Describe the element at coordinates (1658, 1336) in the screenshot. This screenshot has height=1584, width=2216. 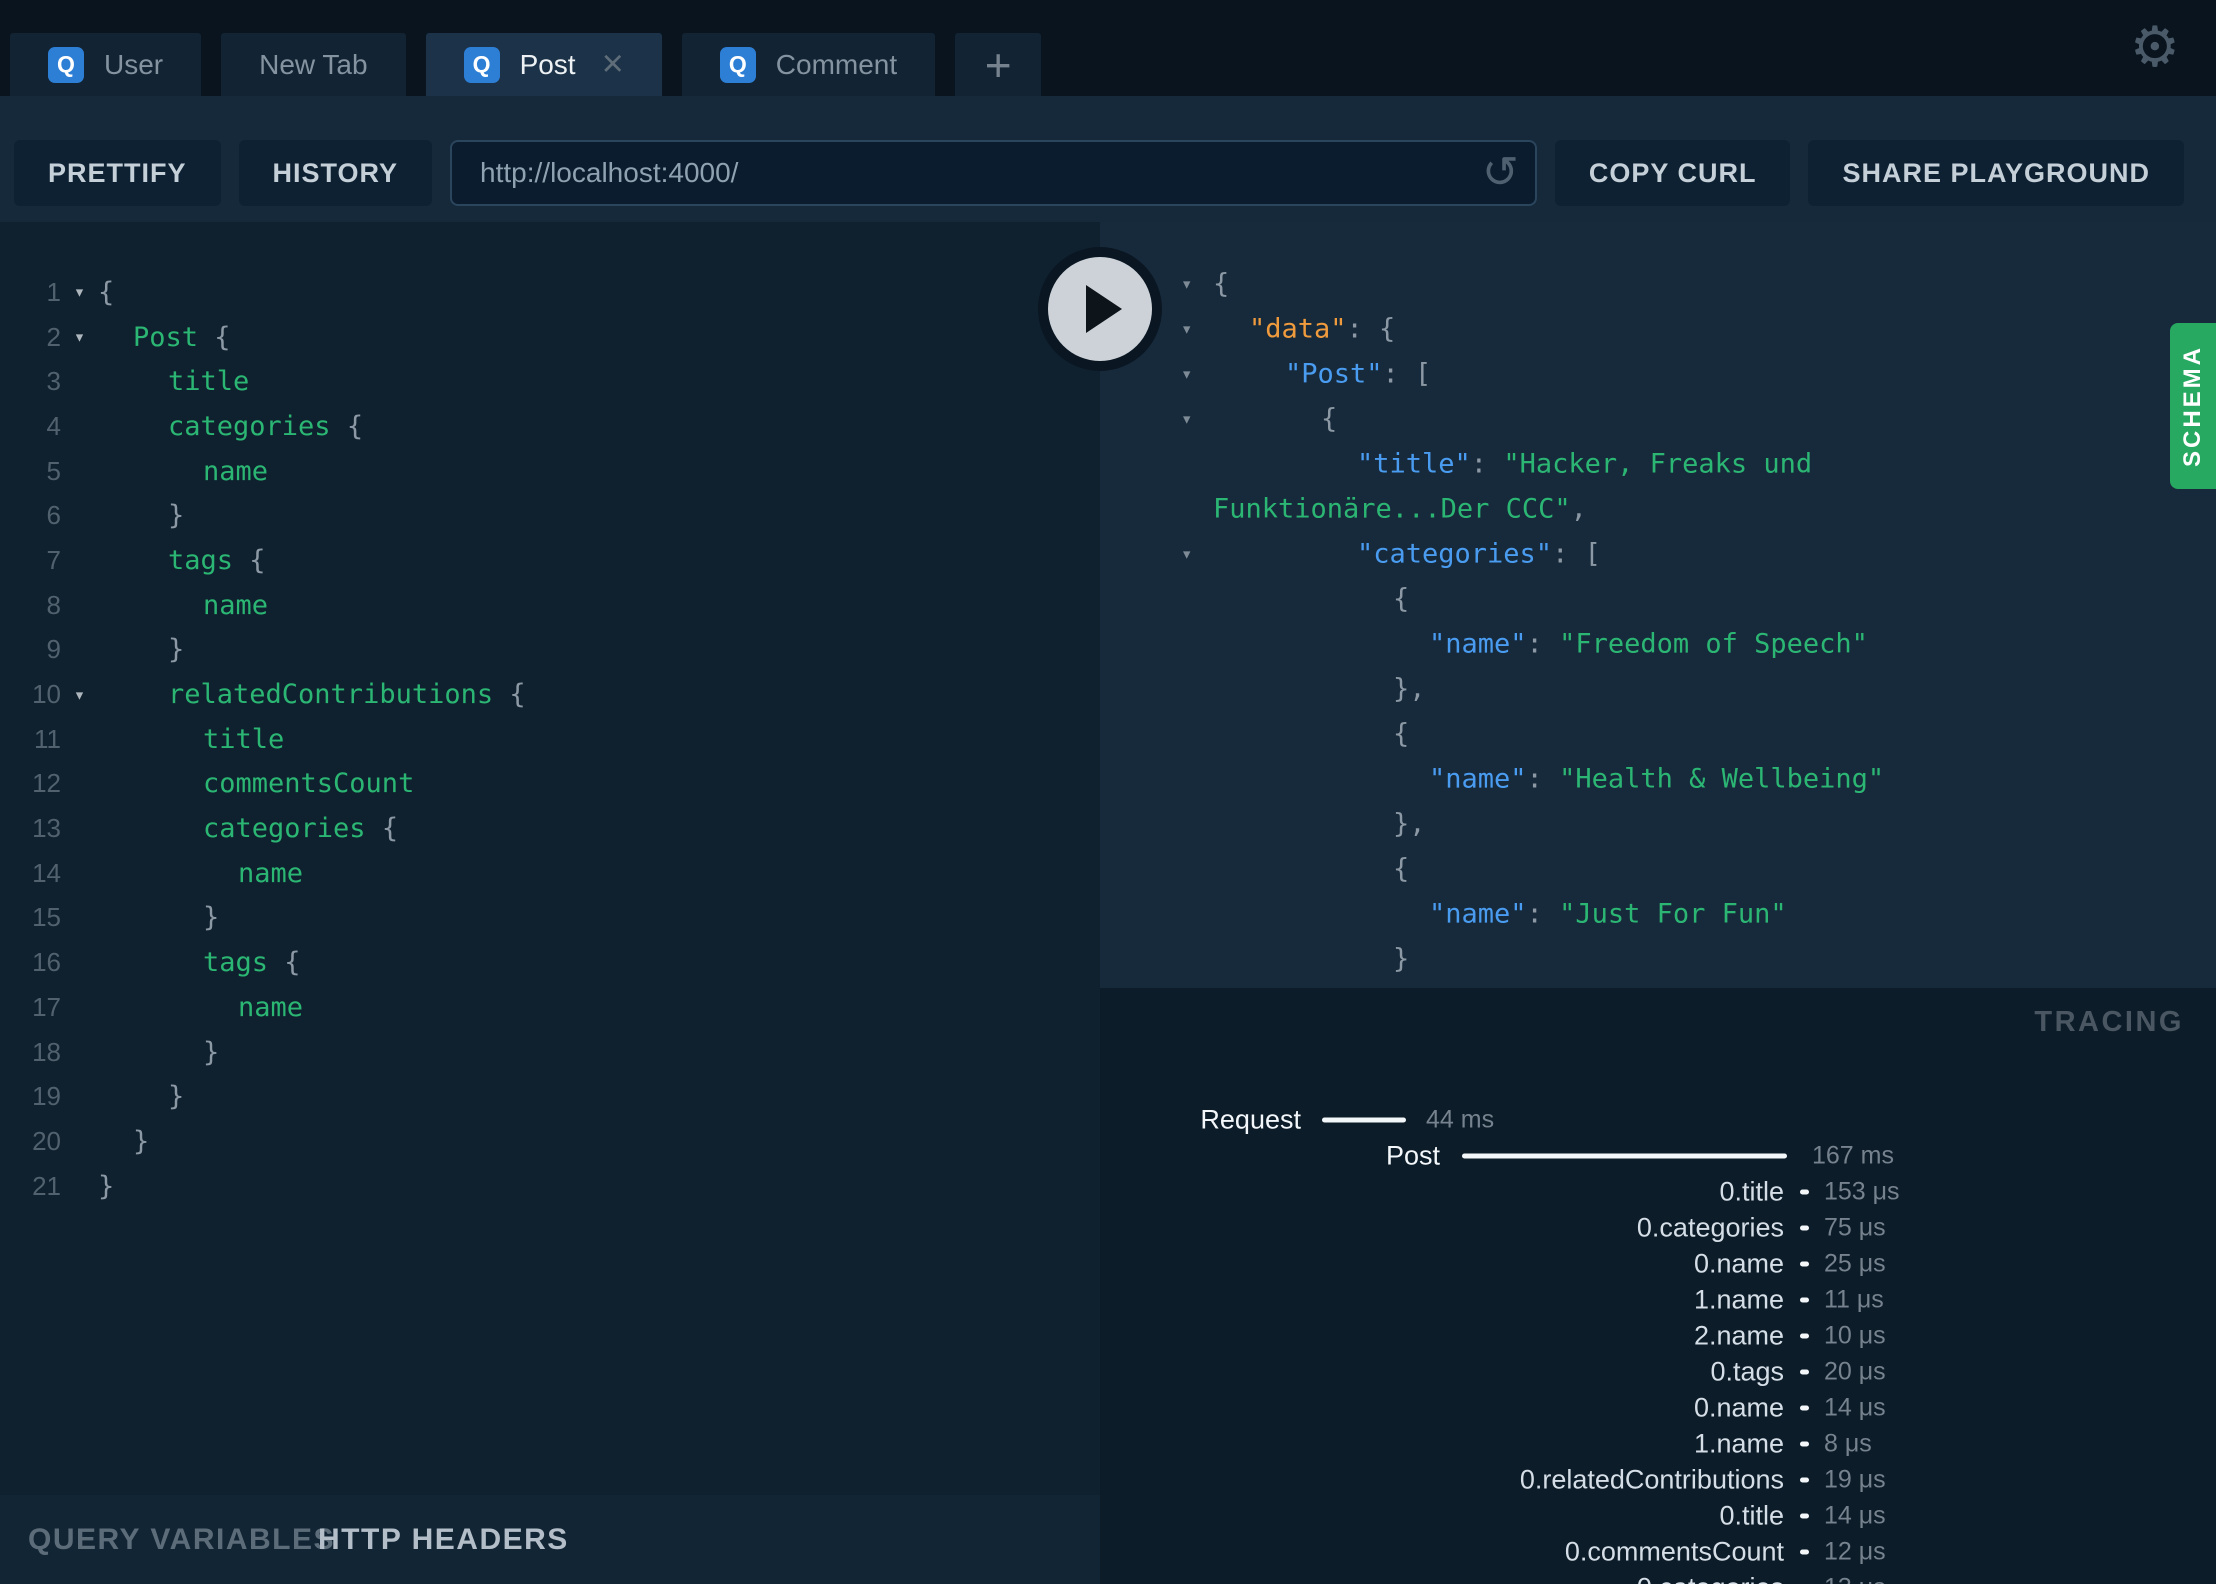
I see `tracing-row: 2.name 10 μs` at that location.